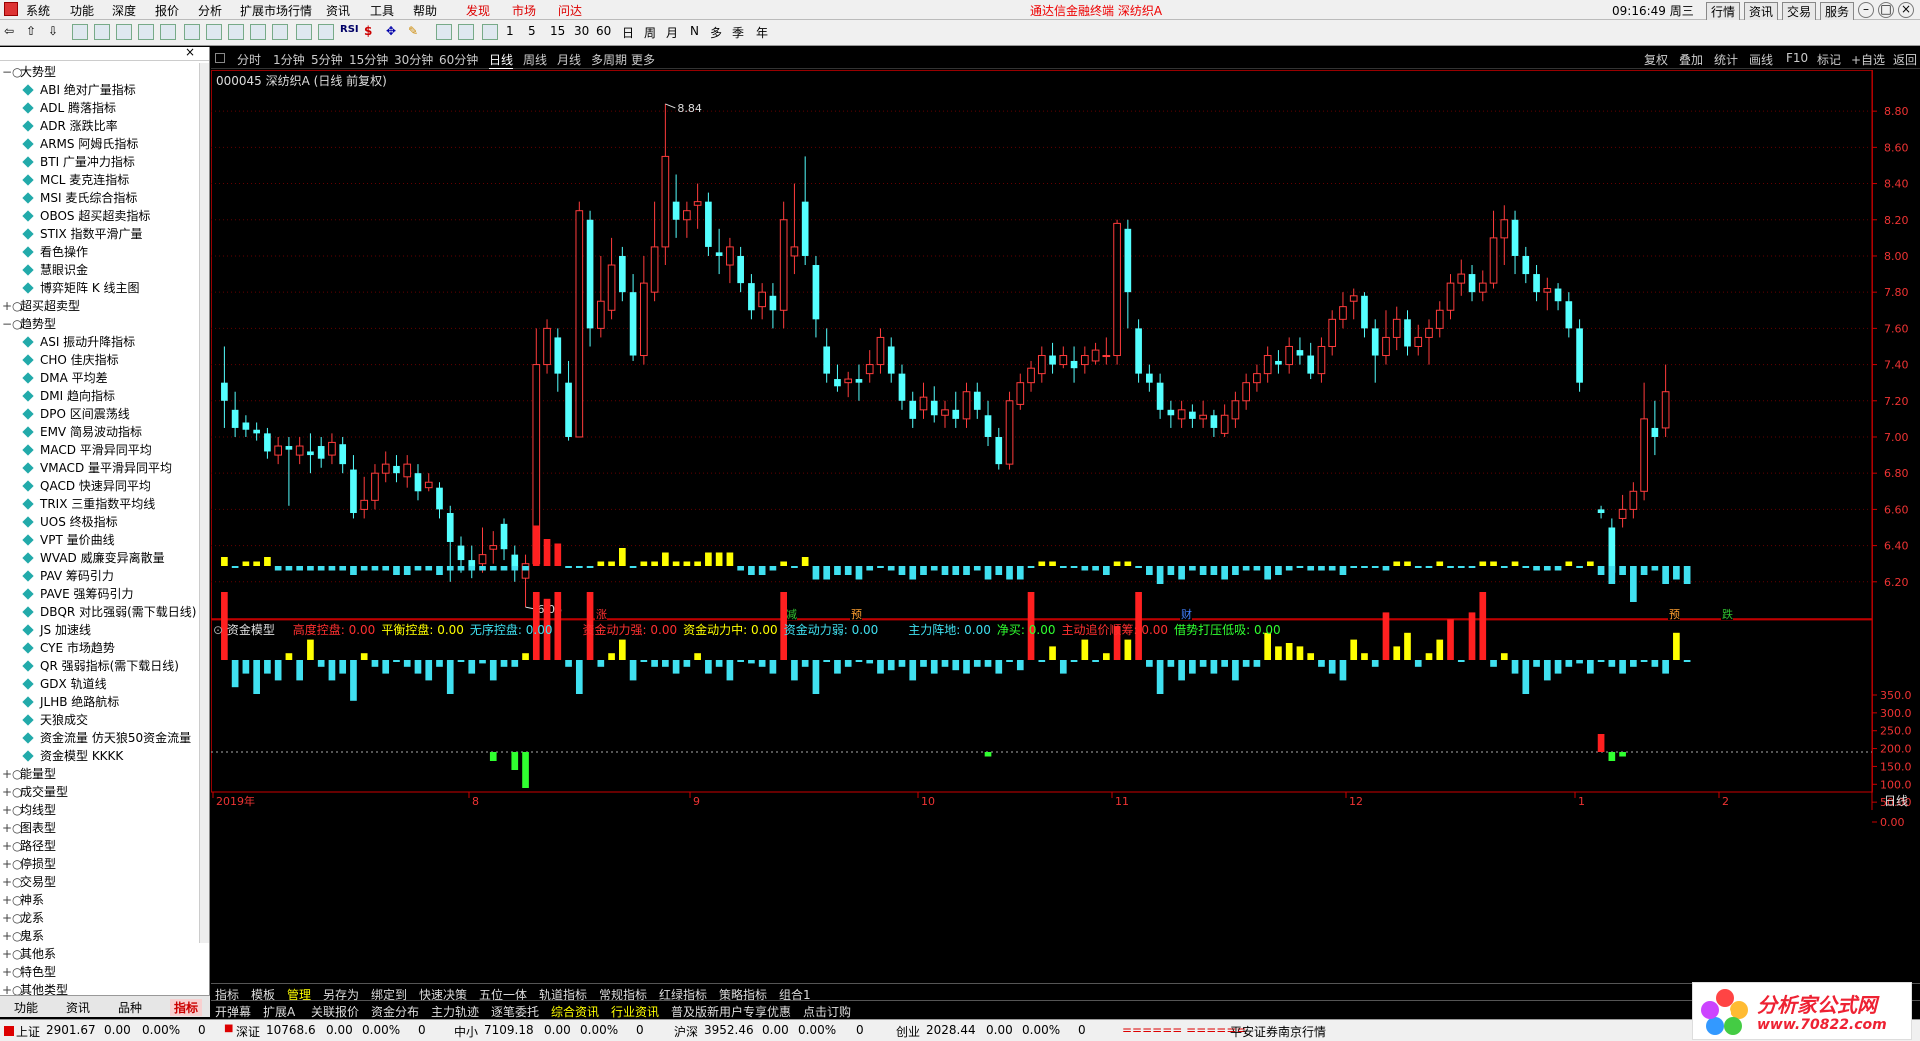  What do you see at coordinates (395, 1011) in the screenshot?
I see `bottom-tab: 资金分布` at bounding box center [395, 1011].